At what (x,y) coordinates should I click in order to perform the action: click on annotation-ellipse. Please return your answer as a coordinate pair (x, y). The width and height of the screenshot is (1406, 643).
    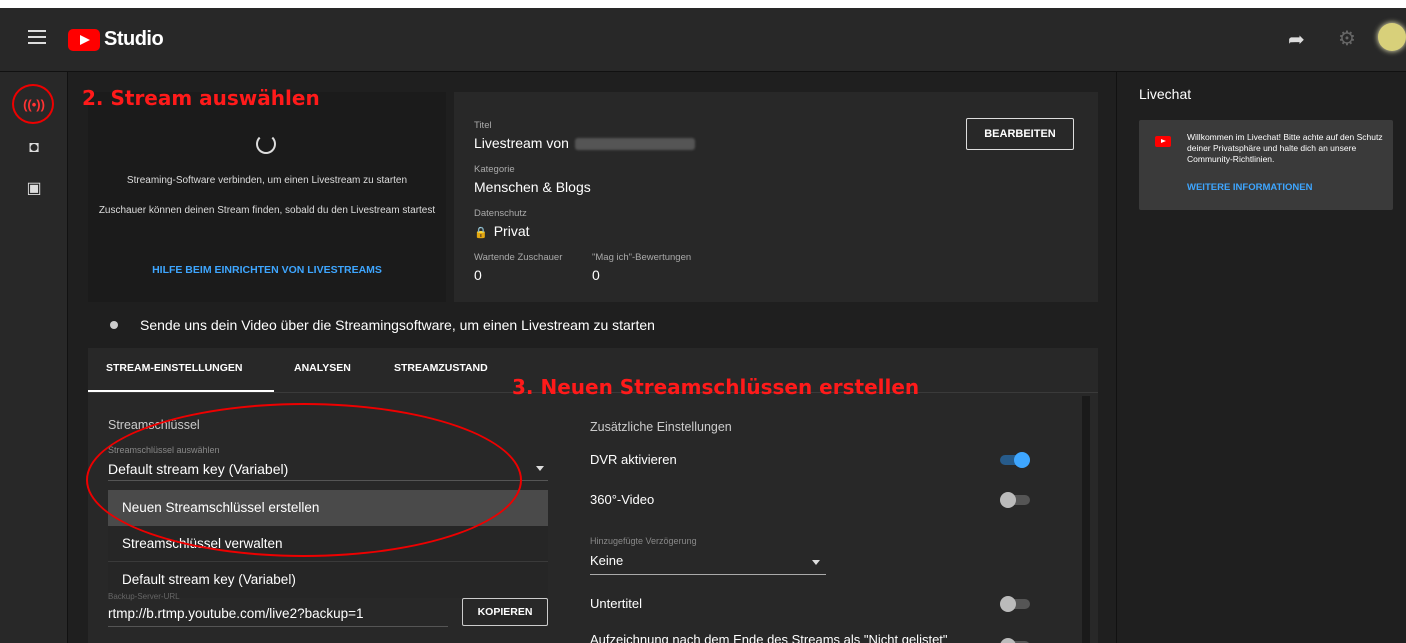
    Looking at the image, I should click on (304, 480).